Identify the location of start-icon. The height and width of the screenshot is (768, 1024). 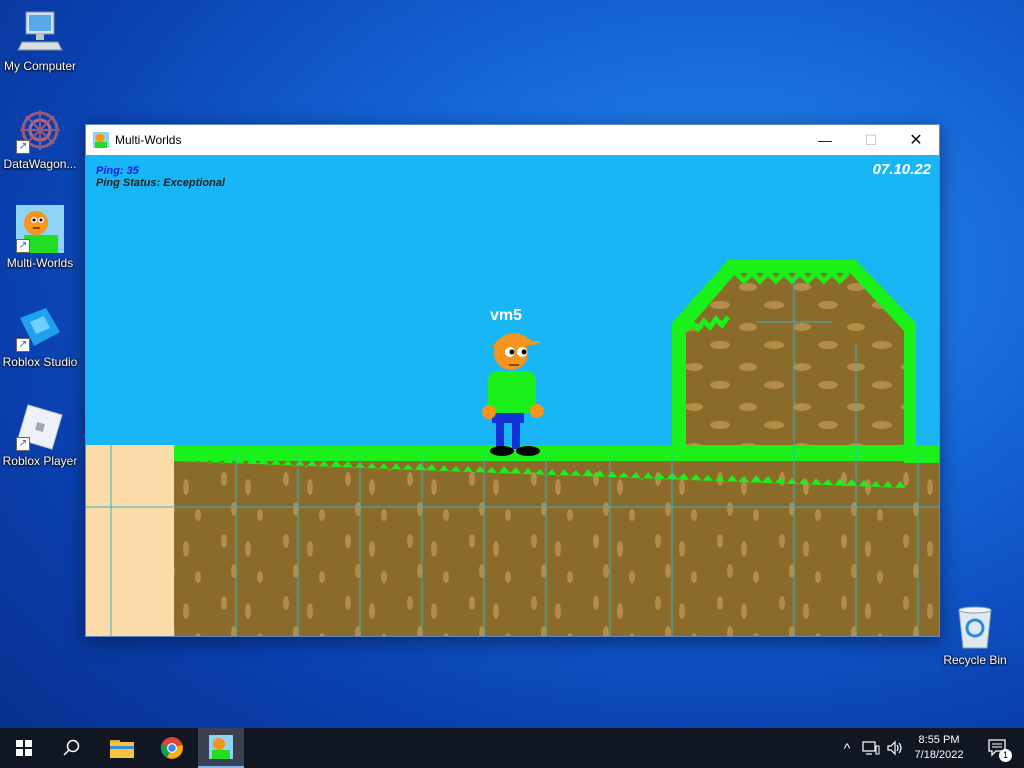
(24, 748).